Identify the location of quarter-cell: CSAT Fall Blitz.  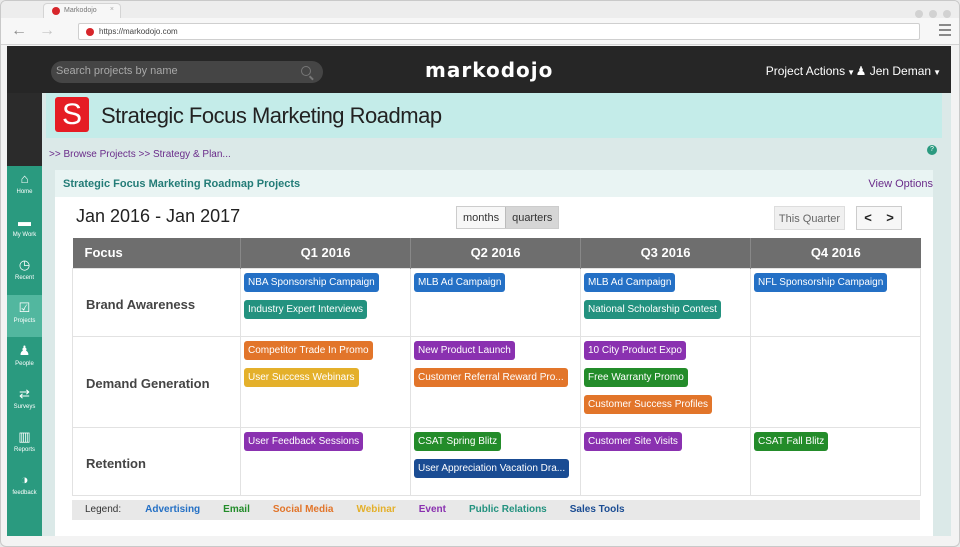
(835, 461).